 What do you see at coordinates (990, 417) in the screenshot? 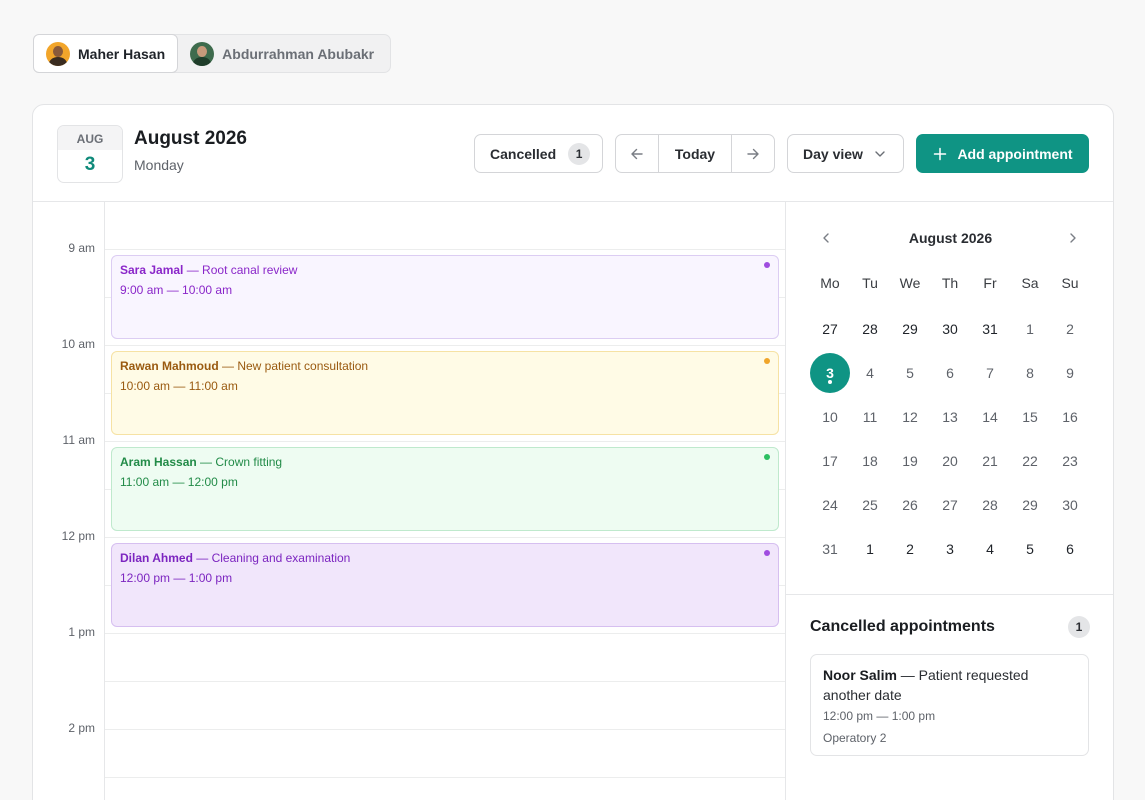
I see `mini-calendar-day: 14` at bounding box center [990, 417].